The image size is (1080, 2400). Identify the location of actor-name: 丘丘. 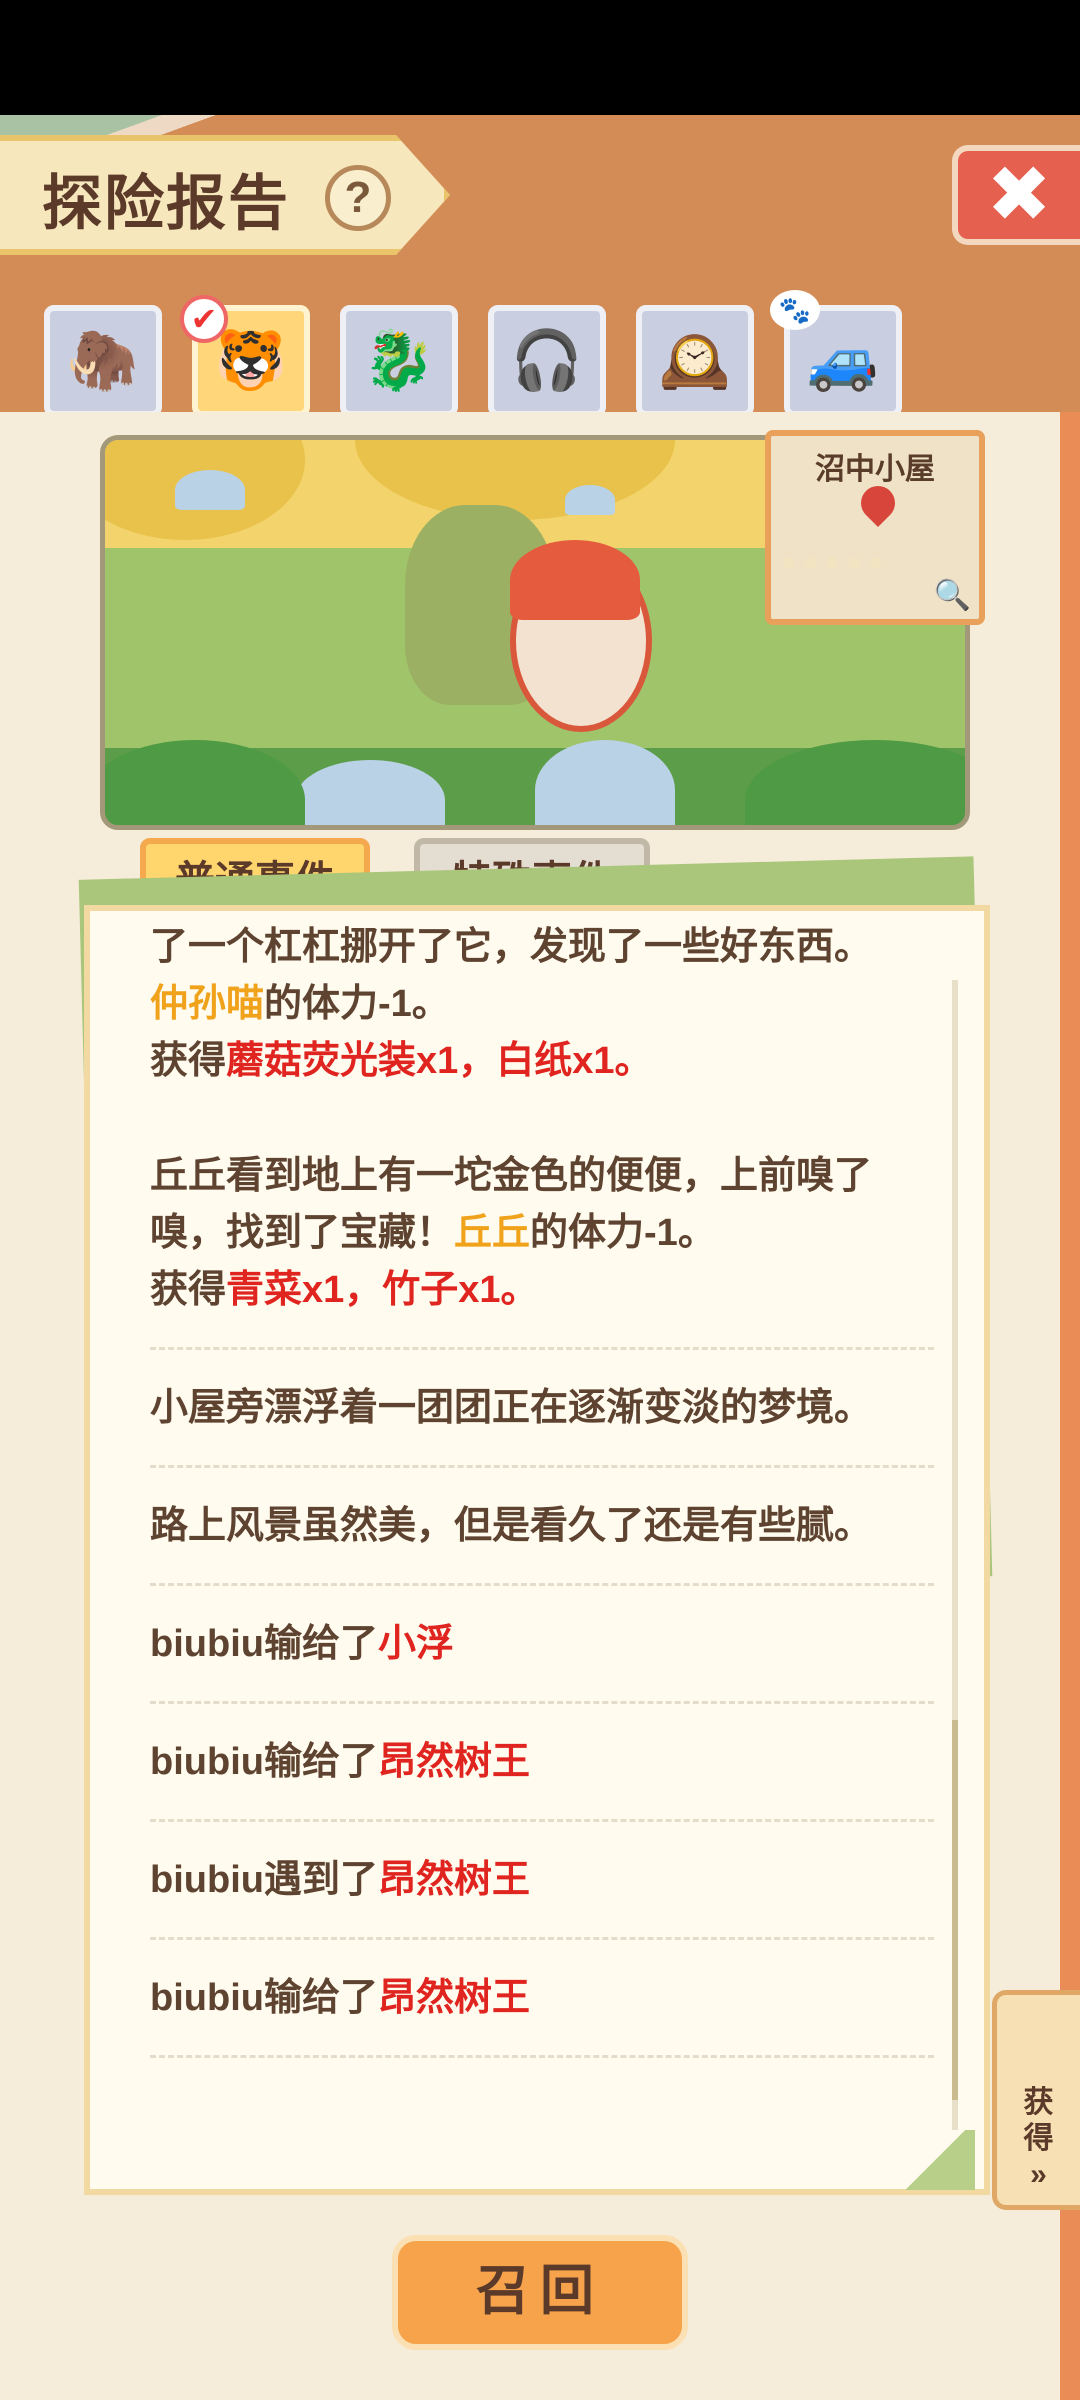
(492, 1233).